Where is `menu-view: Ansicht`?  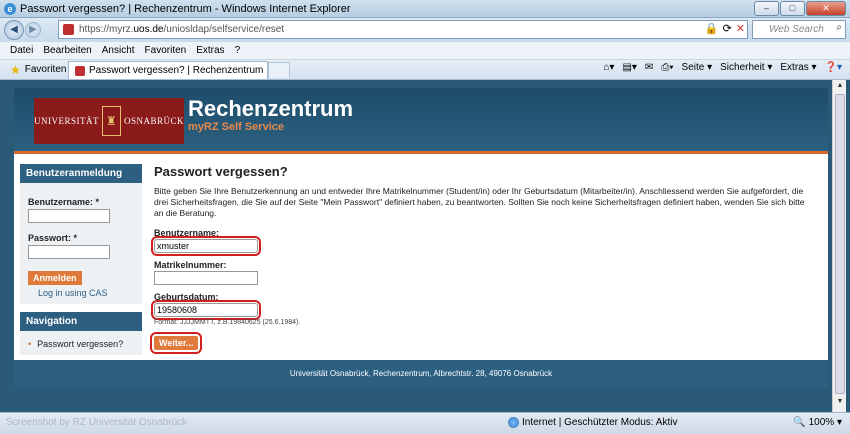
menu-view: Ansicht is located at coordinates (118, 50).